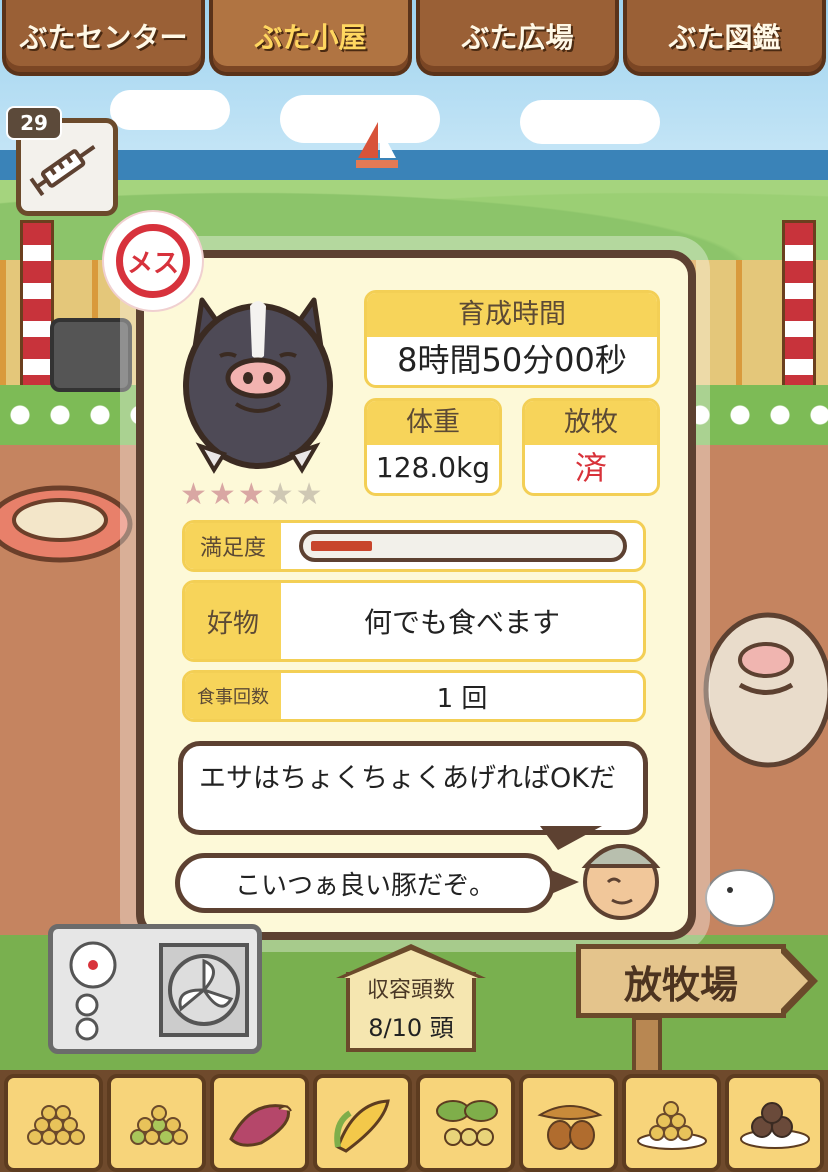  What do you see at coordinates (569, 1127) in the screenshot?
I see `acorn-icon` at bounding box center [569, 1127].